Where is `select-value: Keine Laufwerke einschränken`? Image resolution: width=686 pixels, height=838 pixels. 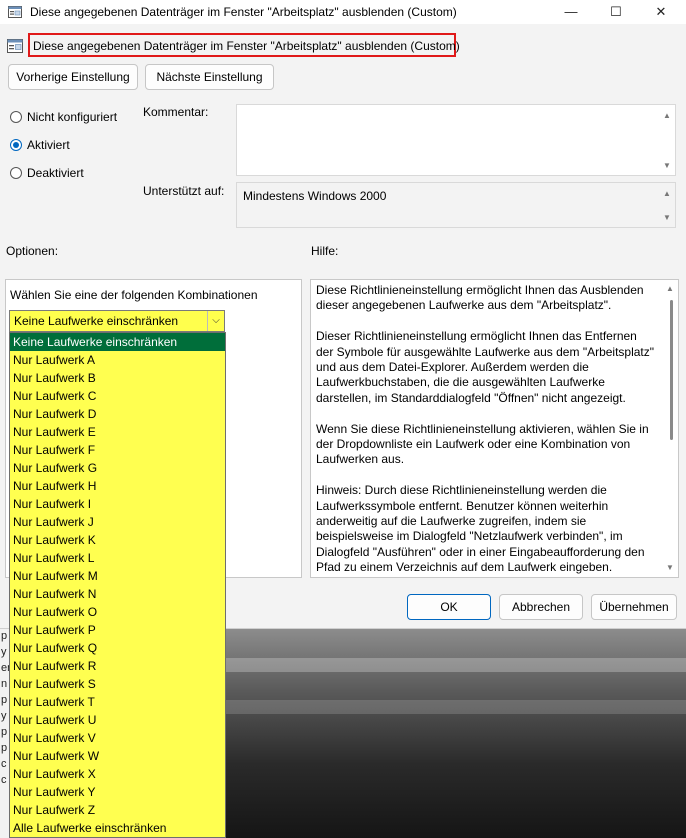
select-value: Keine Laufwerke einschränken is located at coordinates (96, 321).